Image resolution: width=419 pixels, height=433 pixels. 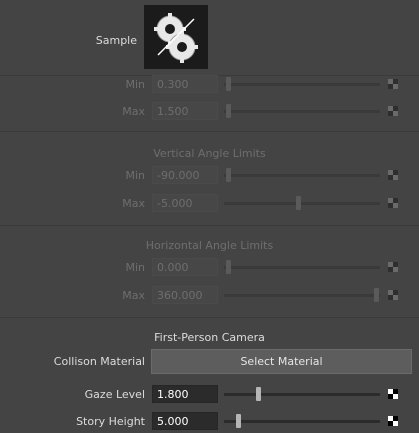 I want to click on distance-min-row: Min 0.300, so click(x=209, y=85).